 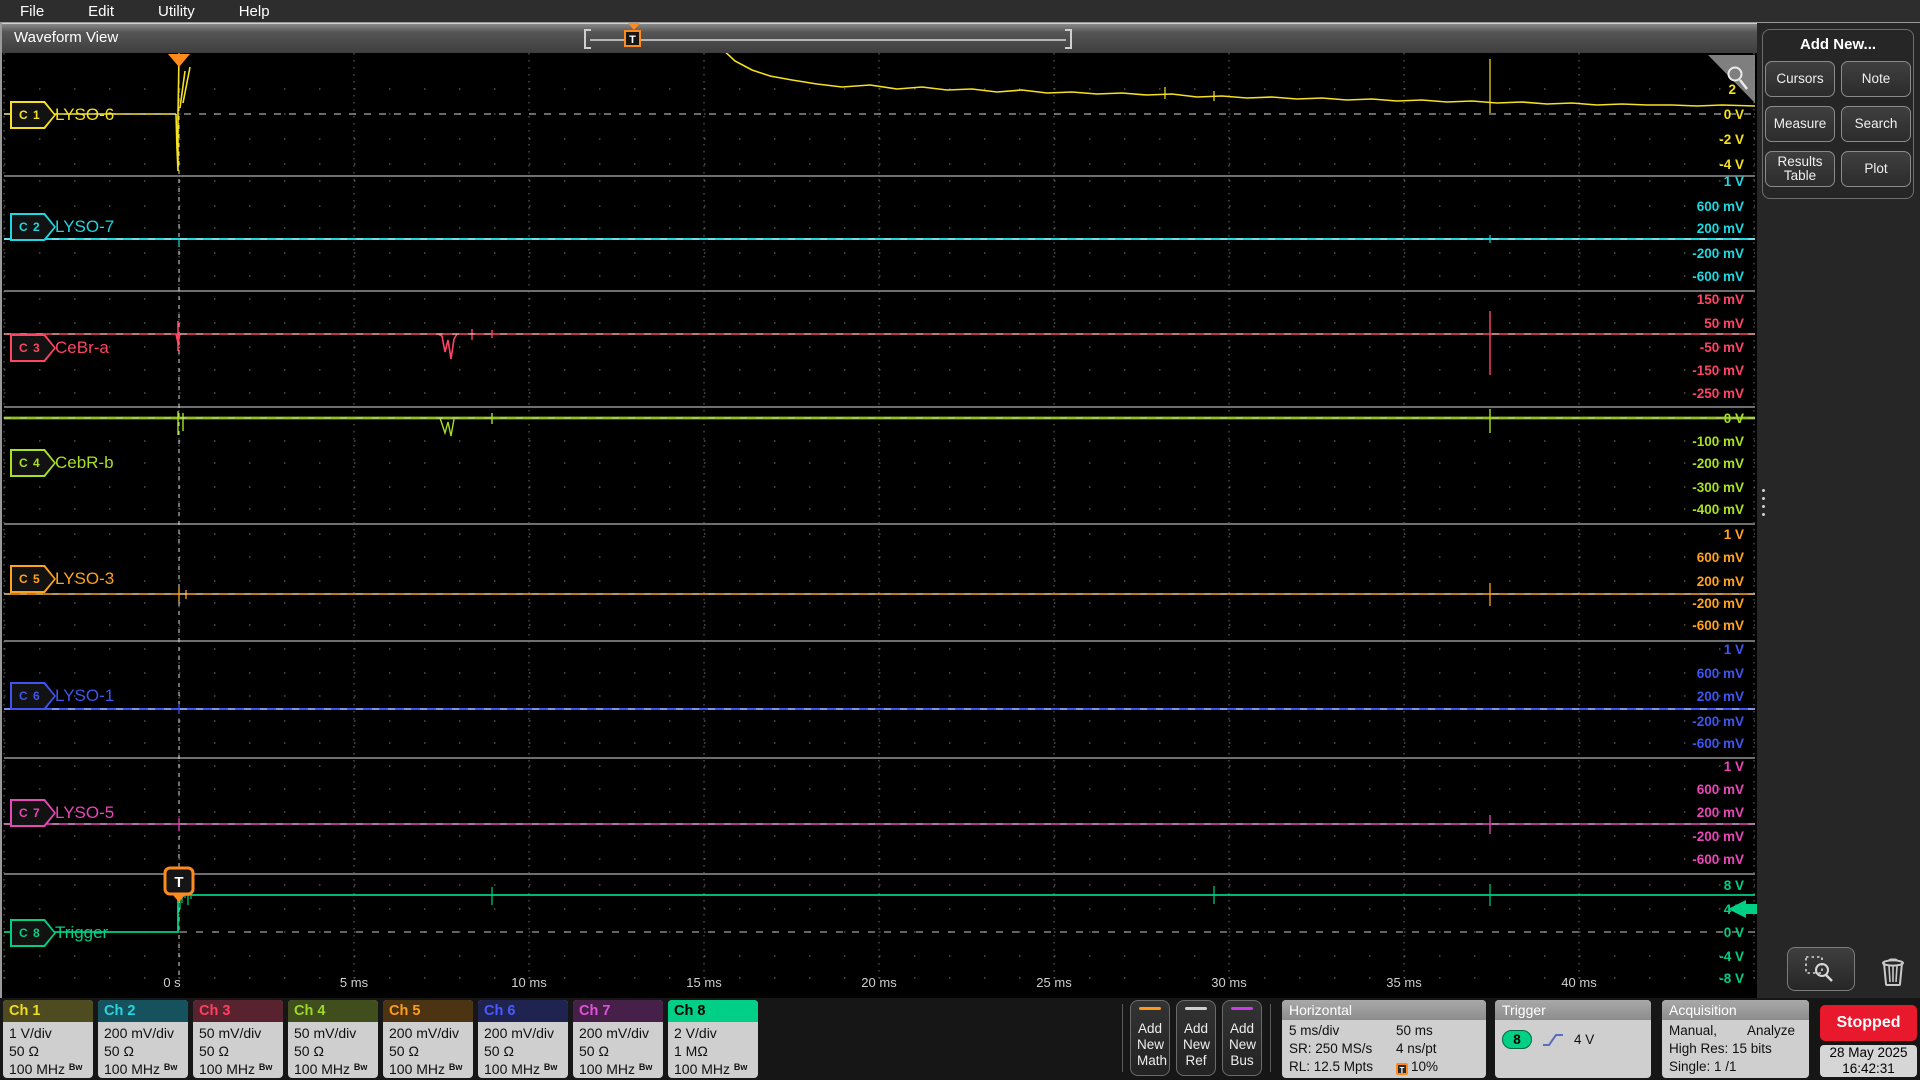 What do you see at coordinates (1242, 1038) in the screenshot?
I see `add-new-bus-button: Add New Bus` at bounding box center [1242, 1038].